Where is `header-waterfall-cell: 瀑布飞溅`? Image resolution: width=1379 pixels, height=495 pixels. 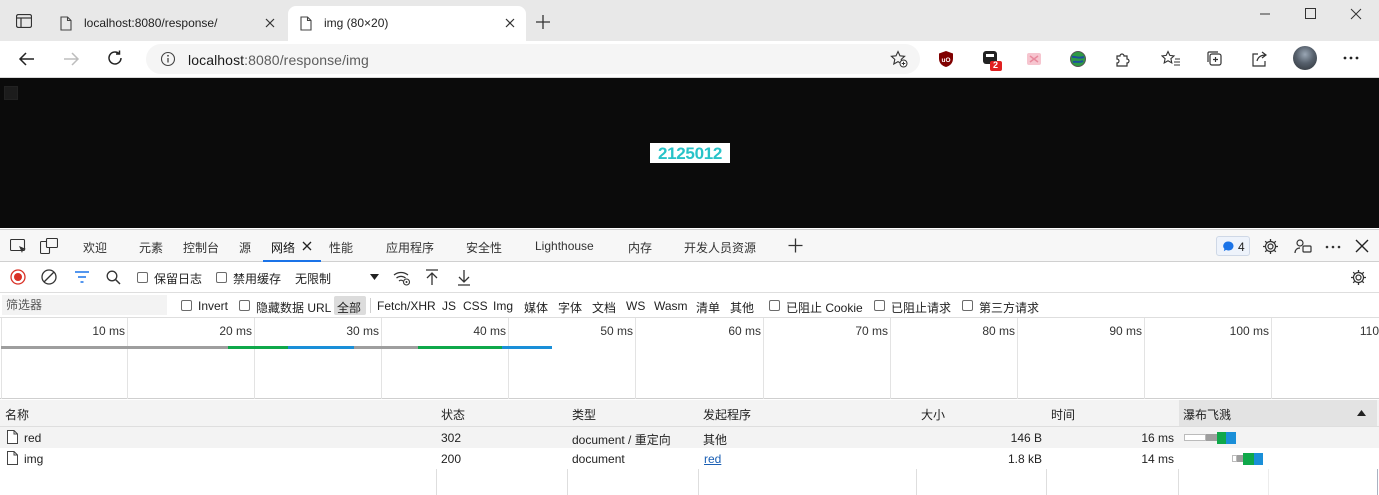 header-waterfall-cell: 瀑布飞溅 is located at coordinates (1278, 413).